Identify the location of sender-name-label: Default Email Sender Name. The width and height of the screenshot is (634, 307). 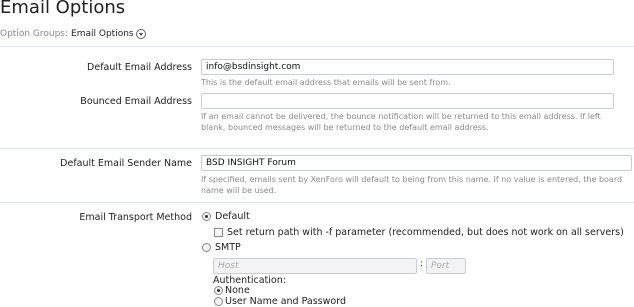
(126, 163).